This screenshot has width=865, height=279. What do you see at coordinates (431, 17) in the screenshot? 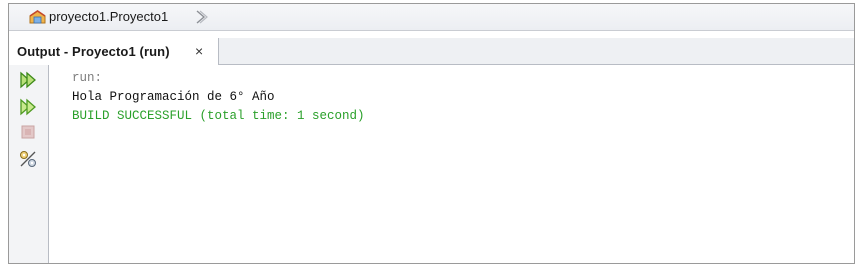
I see `breadcrumb-bar: proyecto1.Proyecto1` at bounding box center [431, 17].